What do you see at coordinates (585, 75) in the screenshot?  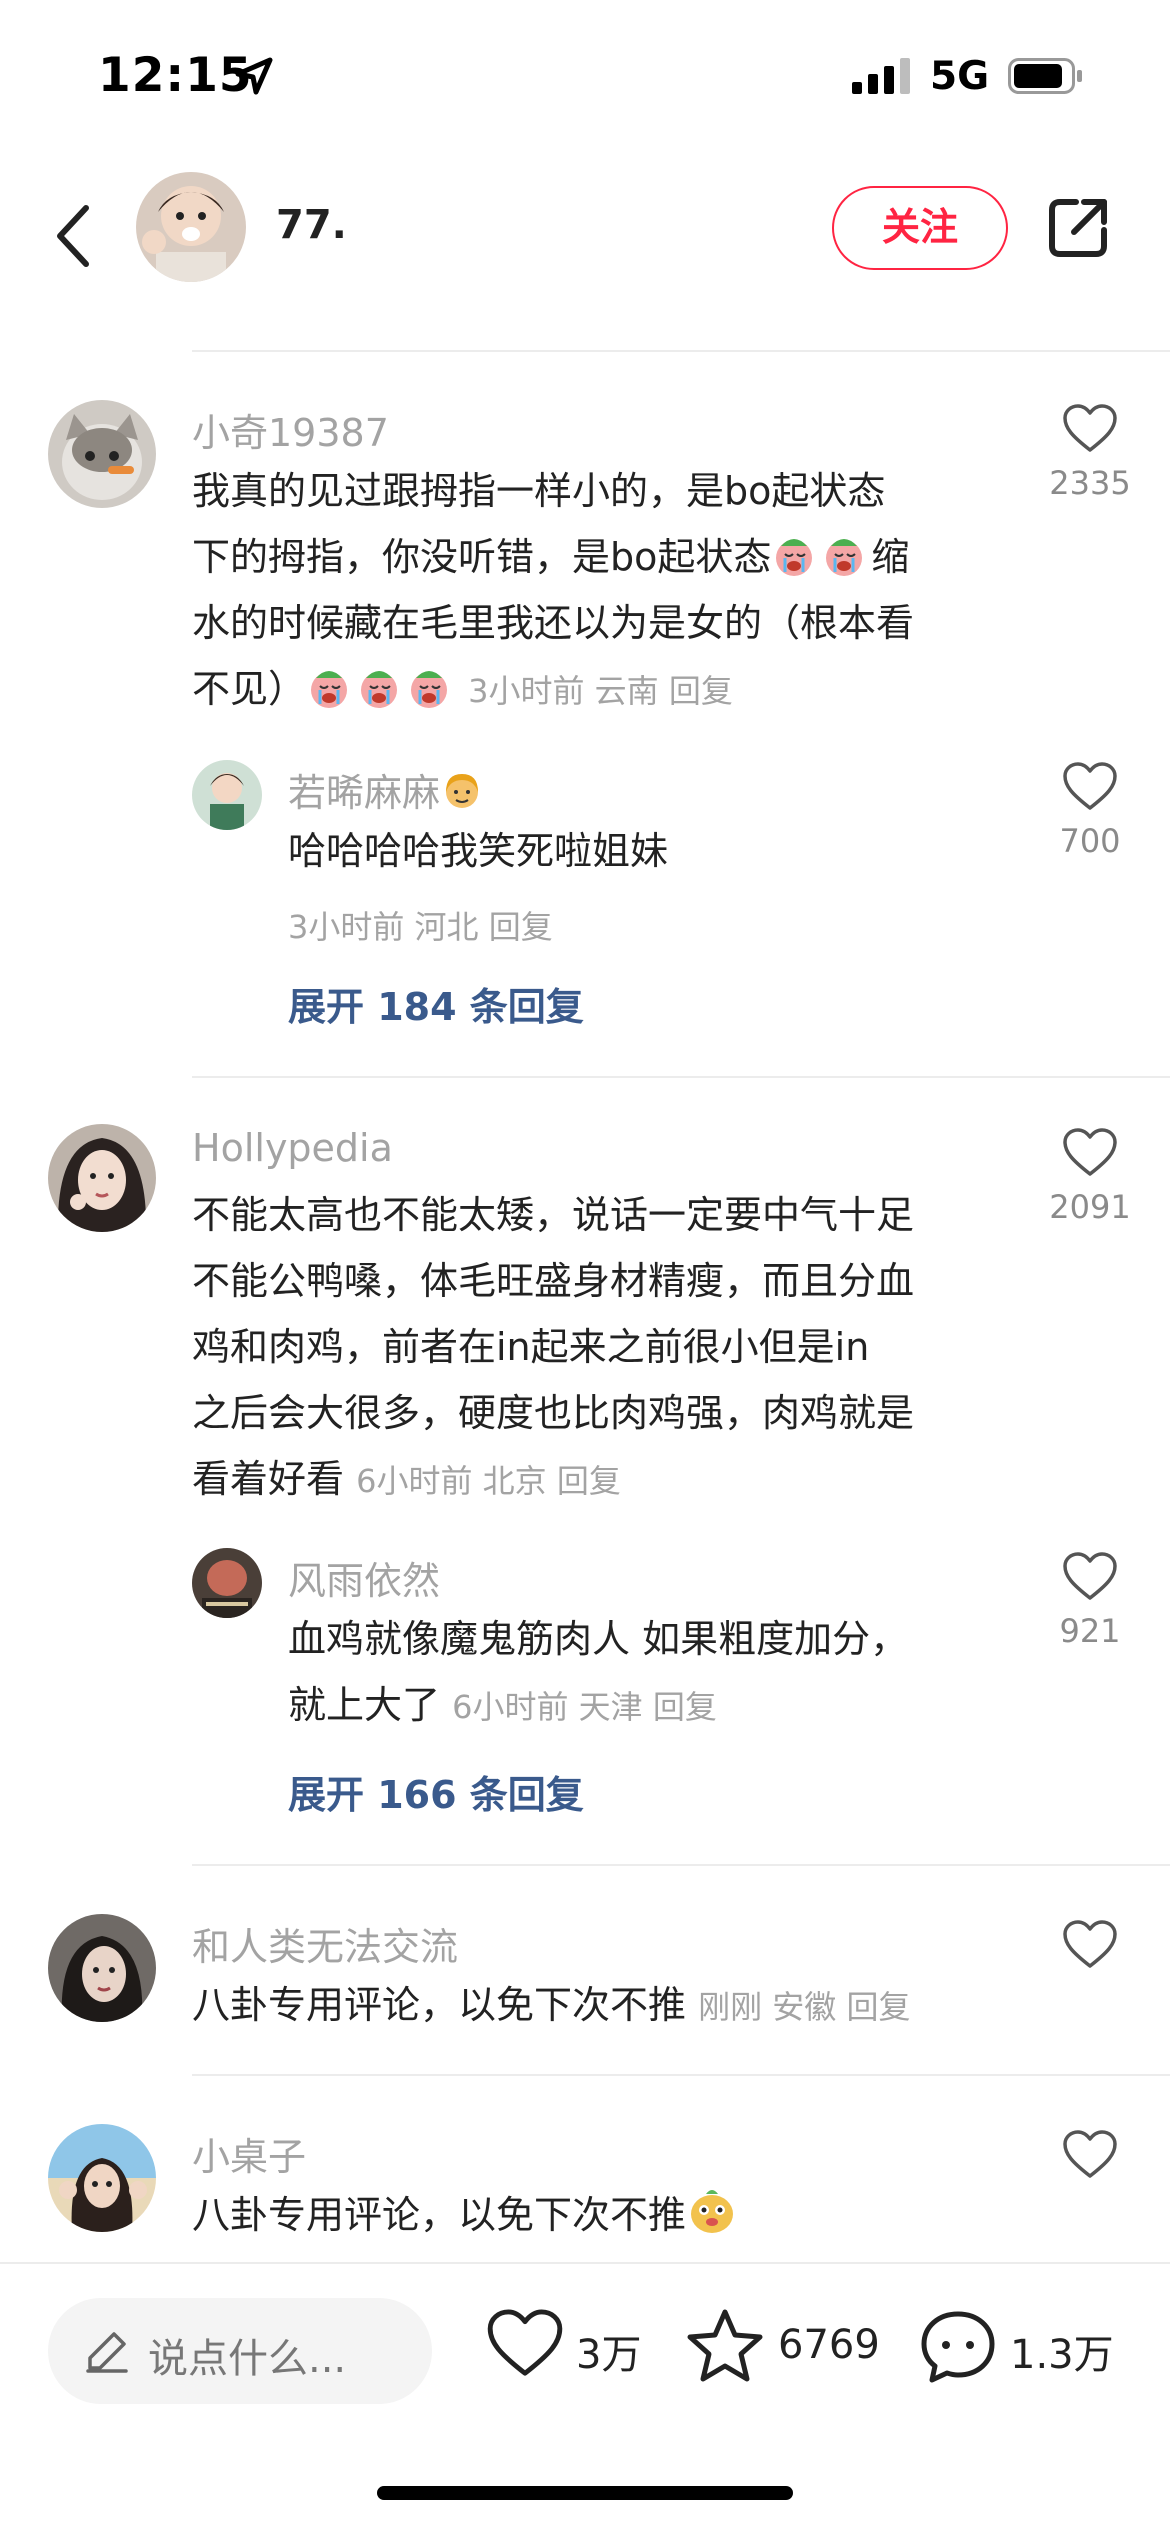 I see `status-bar: 12:15 5G` at bounding box center [585, 75].